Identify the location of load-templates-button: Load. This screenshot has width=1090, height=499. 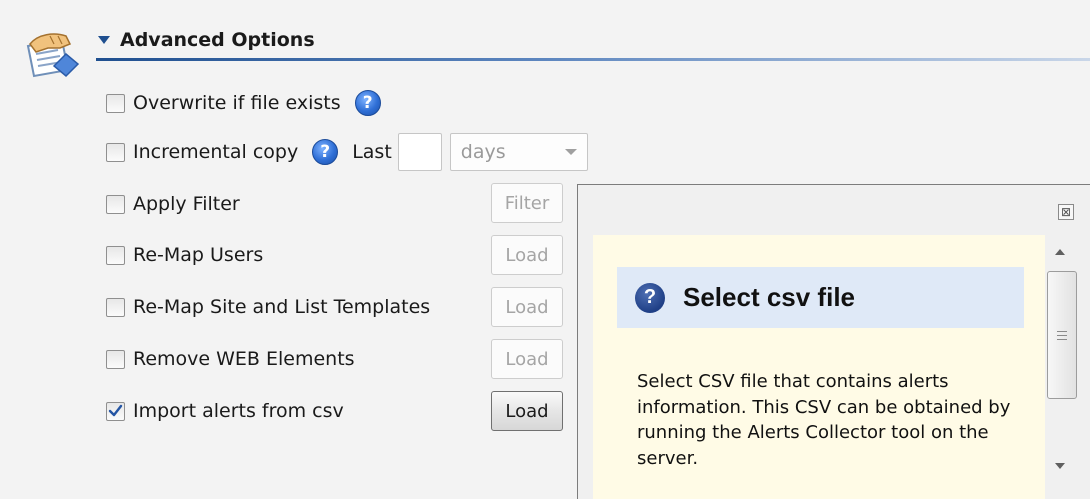
(527, 307).